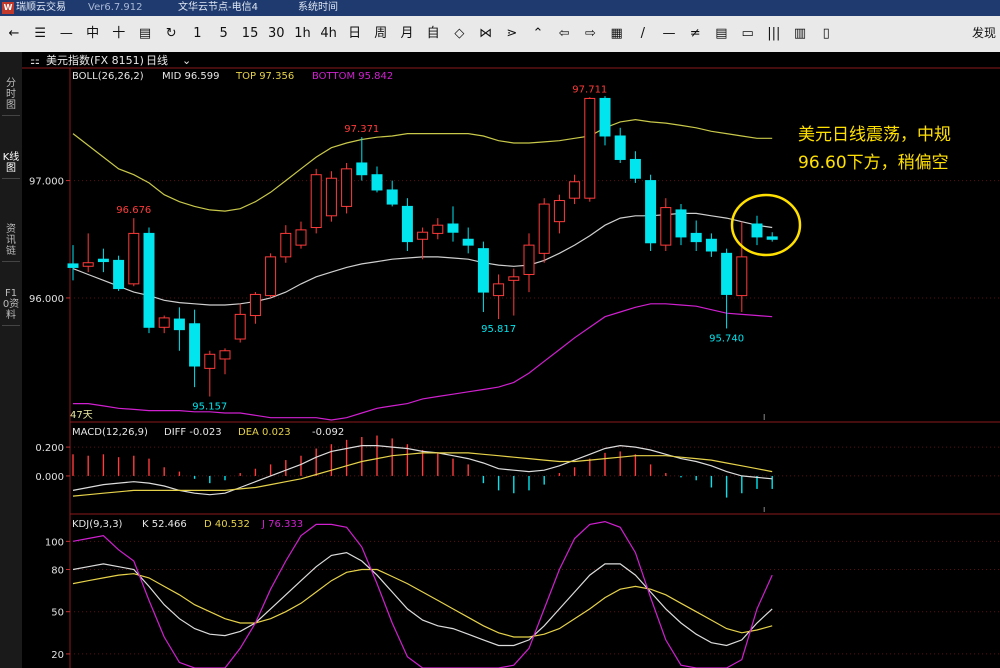 The width and height of the screenshot is (1000, 668). I want to click on toolbar-p1h-button: 1h, so click(302, 34).